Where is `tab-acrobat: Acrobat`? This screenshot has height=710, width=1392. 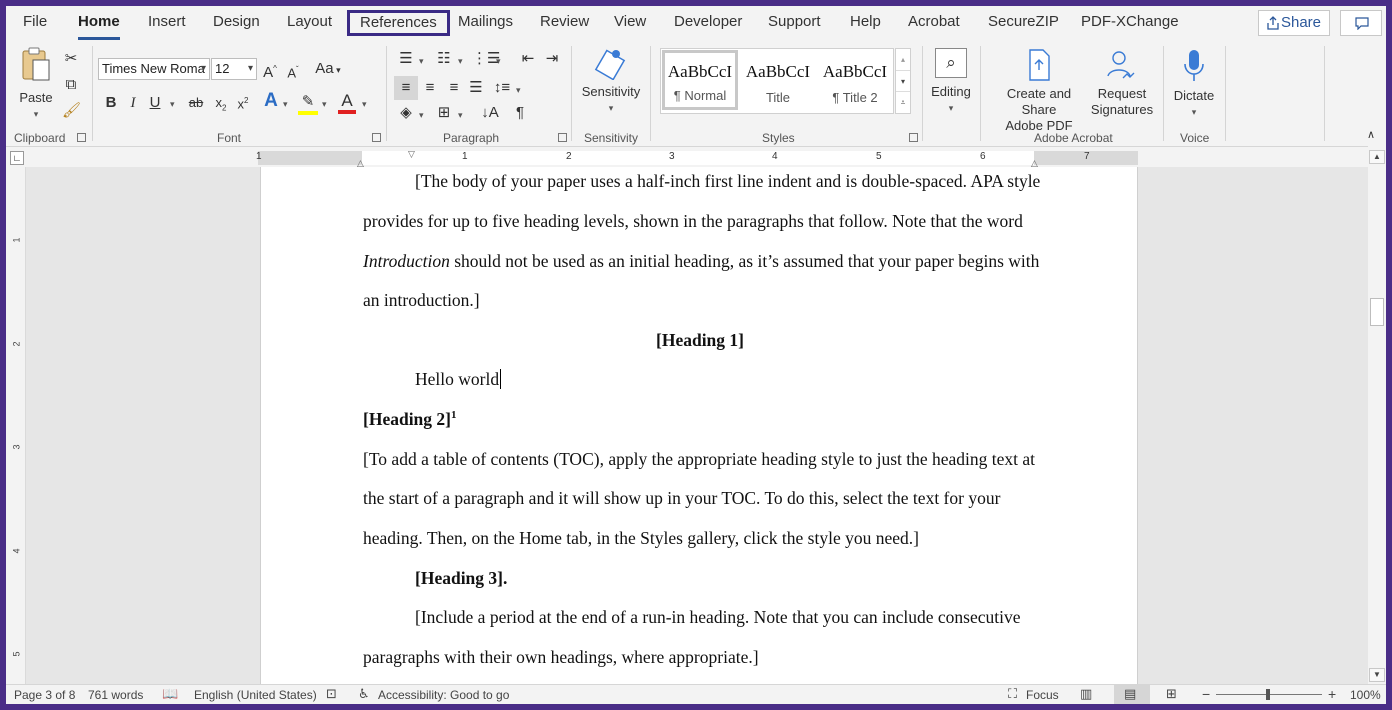
tab-acrobat: Acrobat is located at coordinates (934, 24).